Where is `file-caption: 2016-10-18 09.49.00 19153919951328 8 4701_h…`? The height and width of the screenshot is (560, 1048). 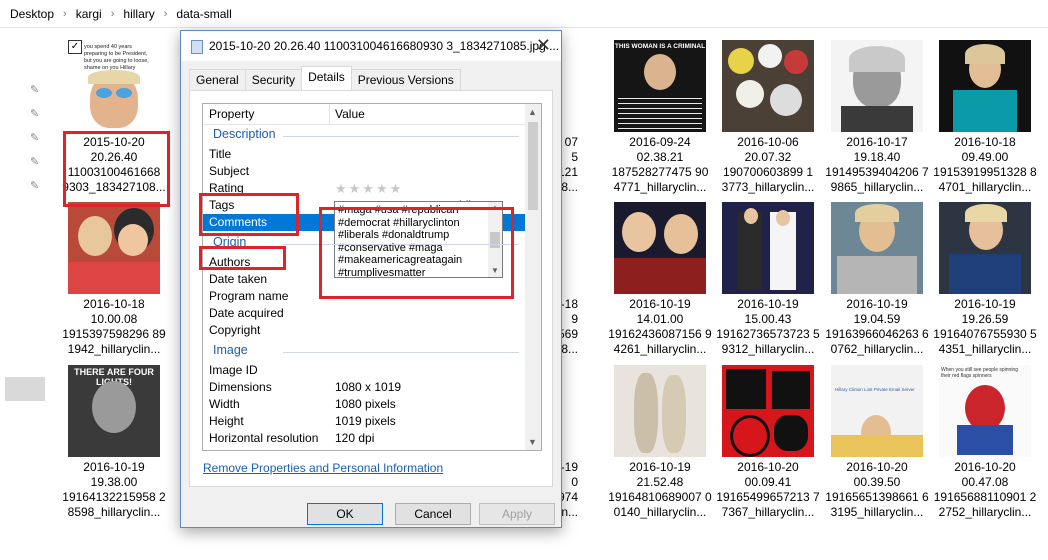
file-caption: 2016-10-18 09.49.00 19153919951328 8 4701_h… is located at coordinates (985, 165).